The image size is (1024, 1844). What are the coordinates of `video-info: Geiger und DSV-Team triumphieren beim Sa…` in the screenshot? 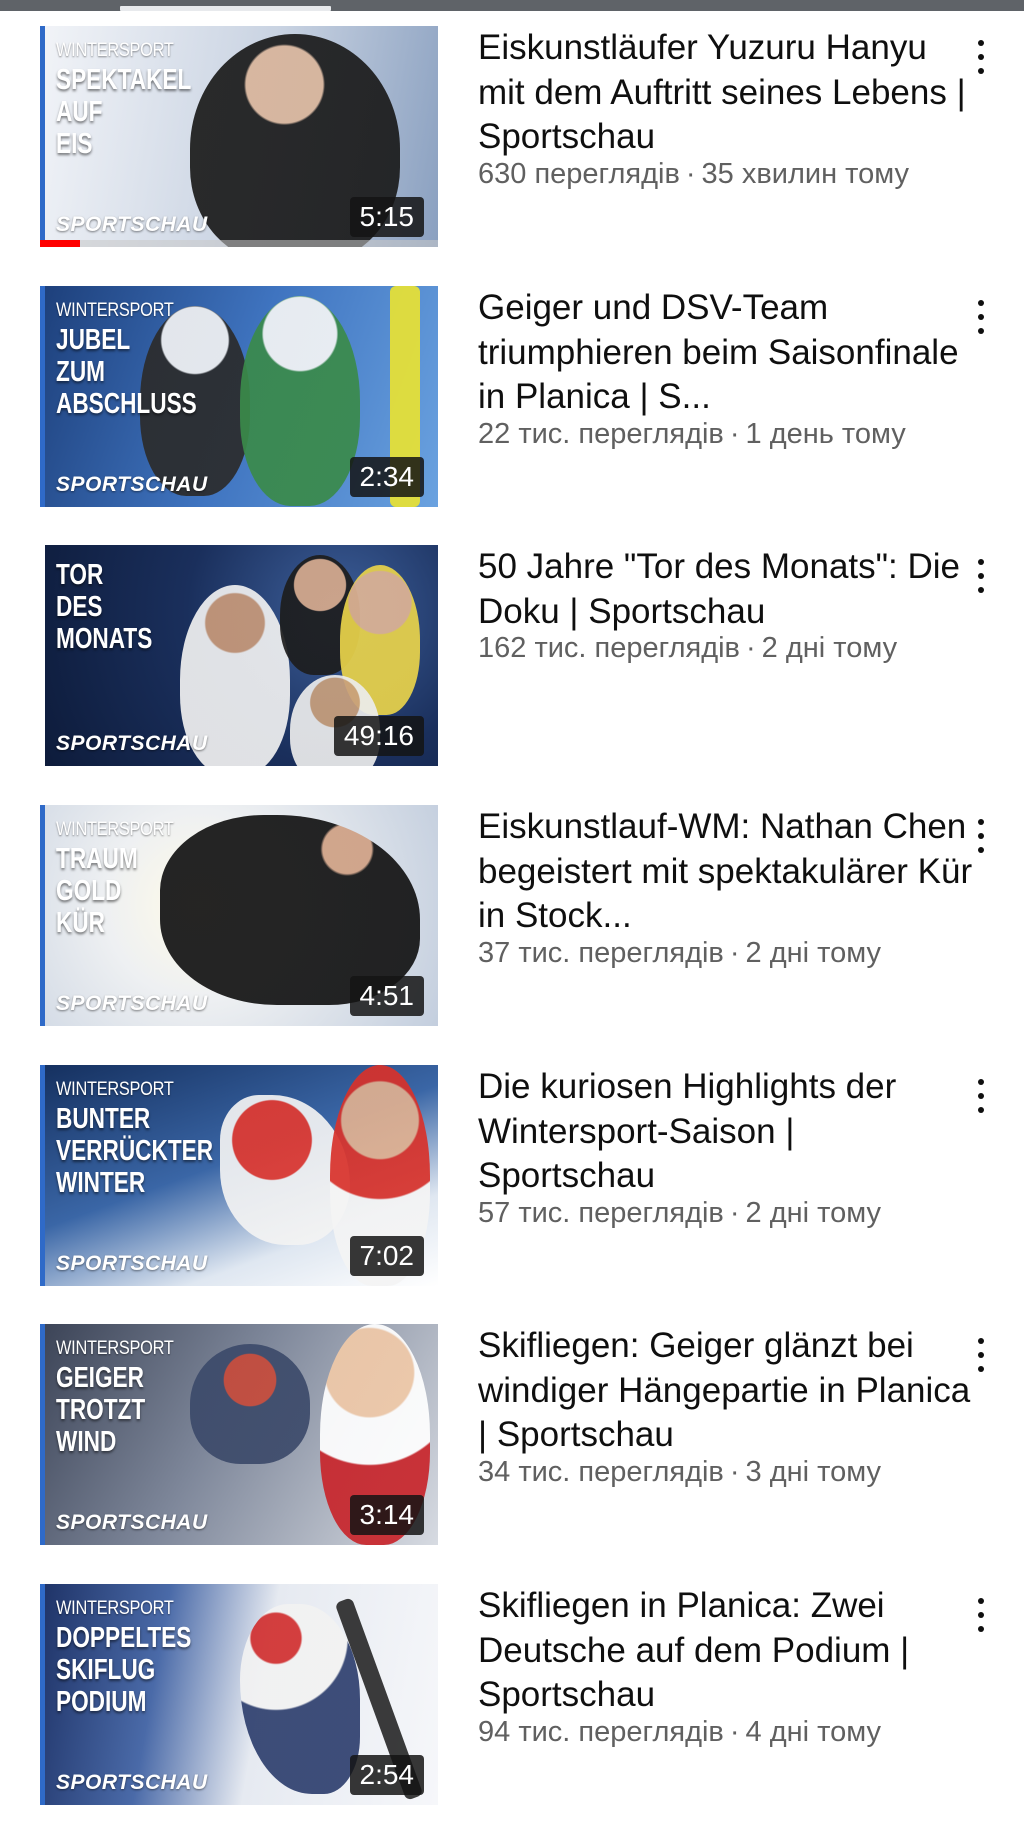 It's located at (728, 368).